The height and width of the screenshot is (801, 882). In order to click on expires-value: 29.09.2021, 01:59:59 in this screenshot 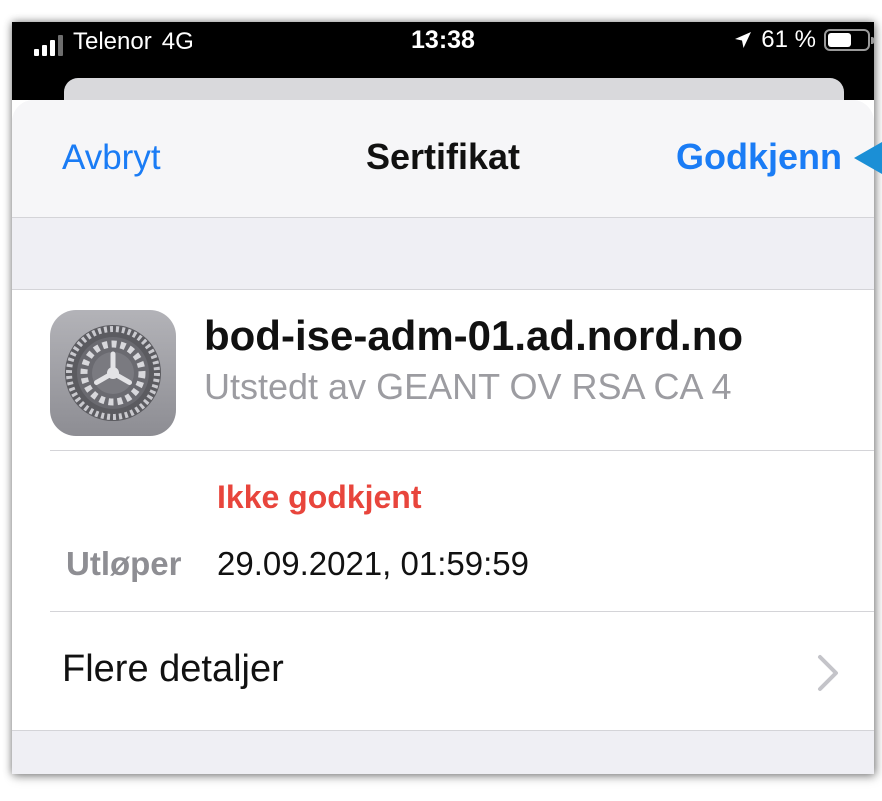, I will do `click(373, 563)`.